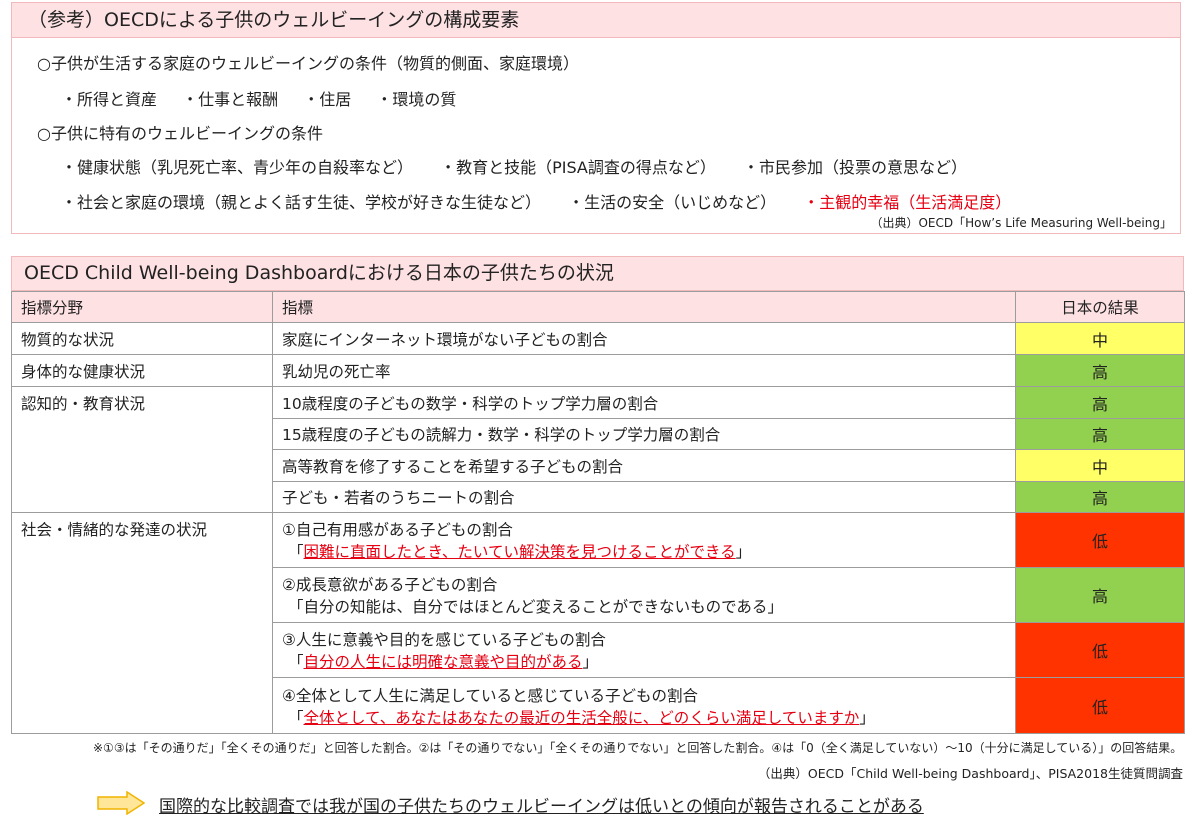 This screenshot has width=1200, height=817. Describe the element at coordinates (644, 370) in the screenshot. I see `indicator-cell: 乳幼児の死亡率` at that location.